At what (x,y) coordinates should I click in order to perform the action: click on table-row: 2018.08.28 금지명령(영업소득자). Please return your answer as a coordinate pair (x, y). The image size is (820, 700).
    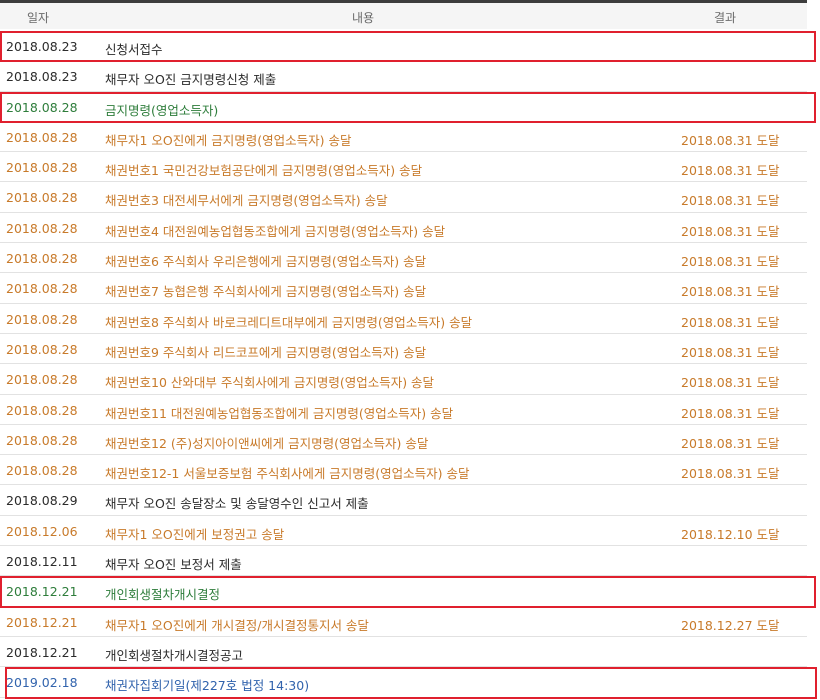
    Looking at the image, I should click on (403, 107).